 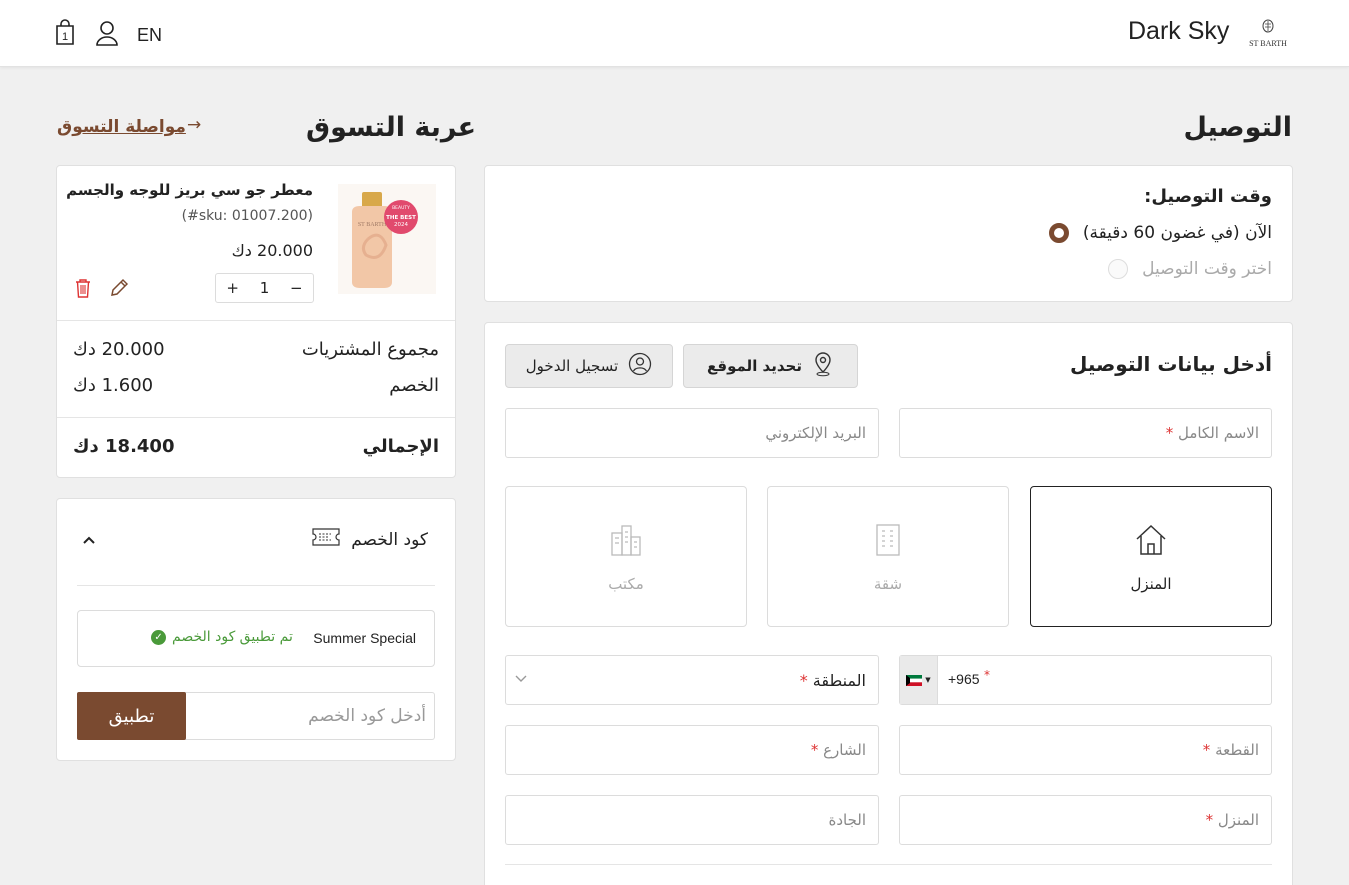 What do you see at coordinates (189, 190) in the screenshot?
I see `item-name: معطر جو سي بريز للوجه والجسم` at bounding box center [189, 190].